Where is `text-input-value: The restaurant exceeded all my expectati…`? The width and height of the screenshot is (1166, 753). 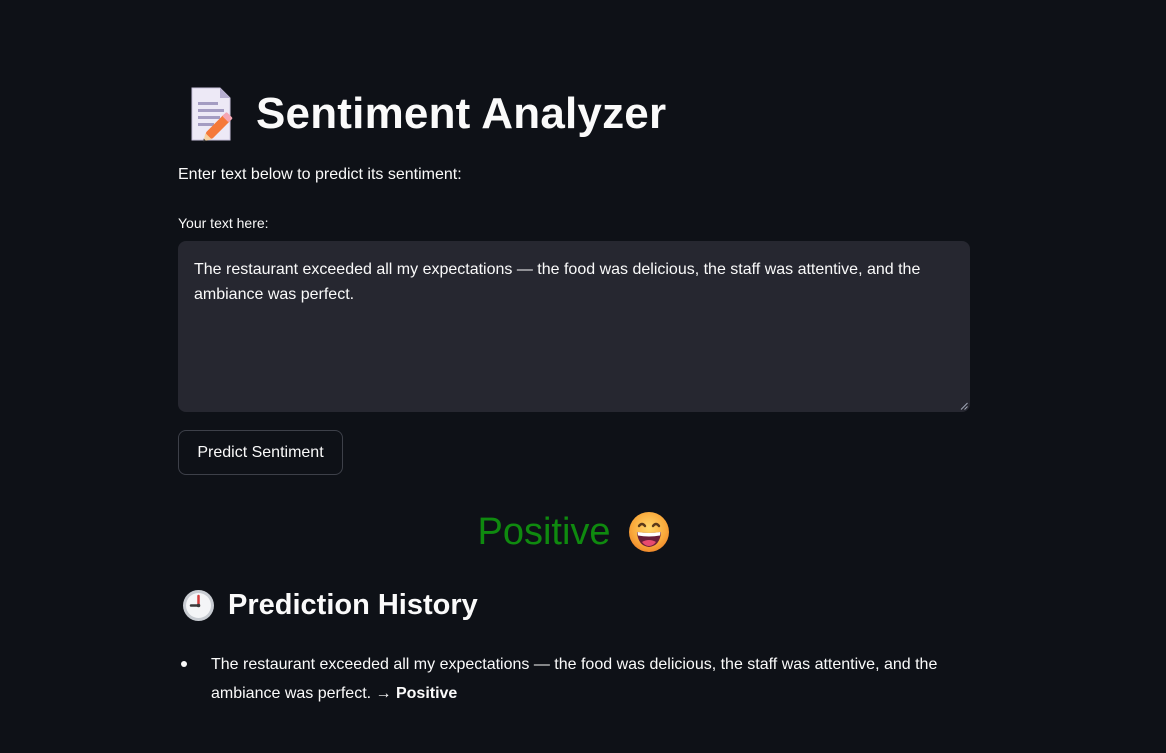
text-input-value: The restaurant exceeded all my expectati… is located at coordinates (579, 282).